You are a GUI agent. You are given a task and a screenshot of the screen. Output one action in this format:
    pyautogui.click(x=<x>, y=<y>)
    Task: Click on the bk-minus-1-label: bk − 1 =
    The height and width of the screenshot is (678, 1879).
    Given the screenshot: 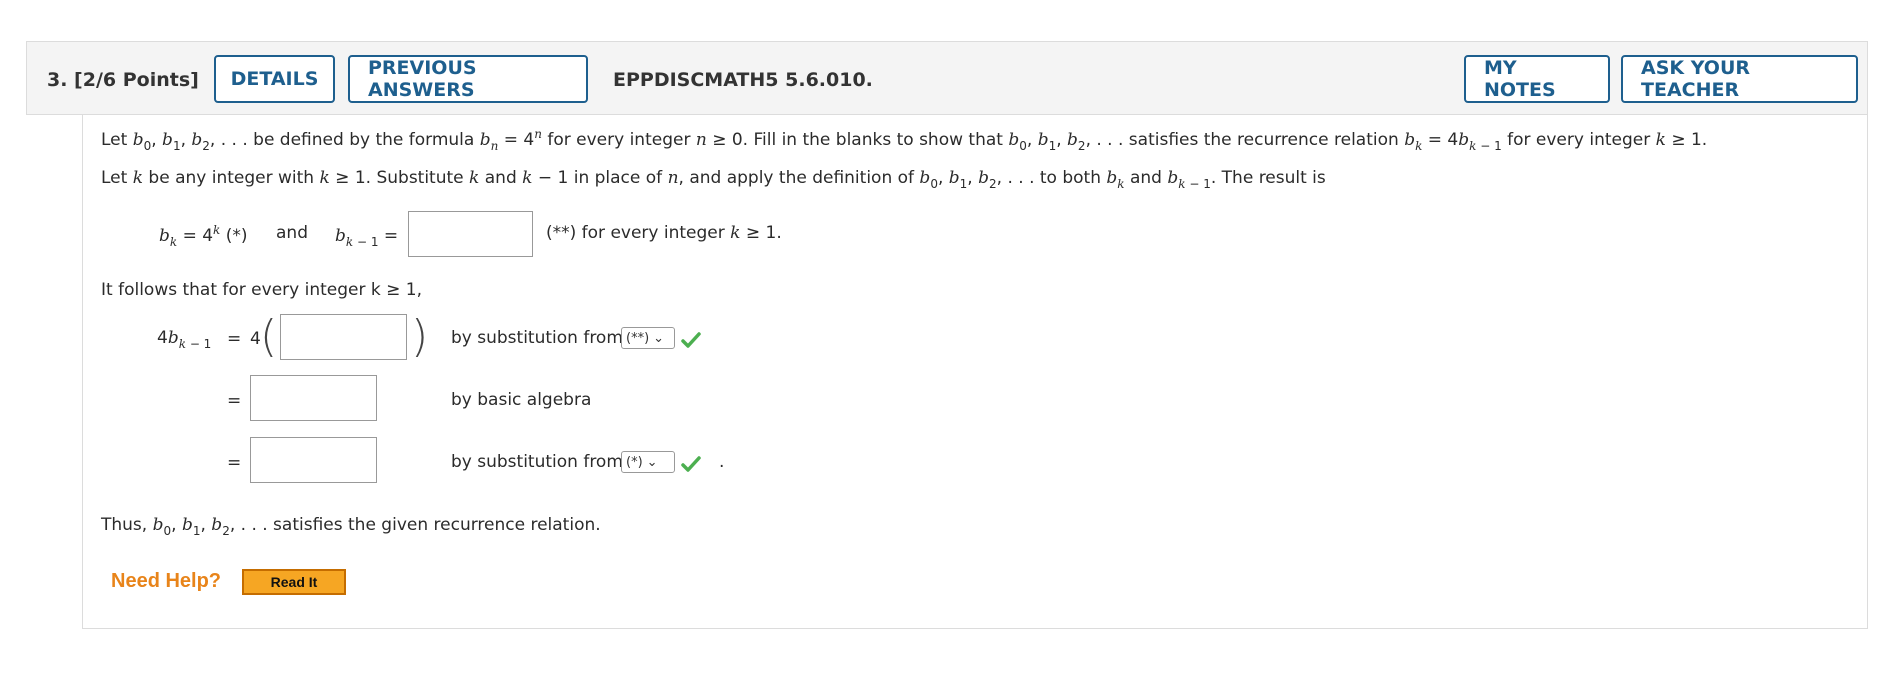 What is the action you would take?
    pyautogui.click(x=367, y=237)
    